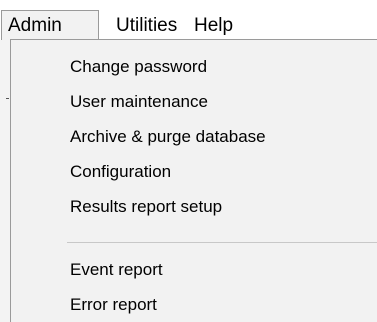 The image size is (377, 322). Describe the element at coordinates (222, 242) in the screenshot. I see `menu-separator` at that location.